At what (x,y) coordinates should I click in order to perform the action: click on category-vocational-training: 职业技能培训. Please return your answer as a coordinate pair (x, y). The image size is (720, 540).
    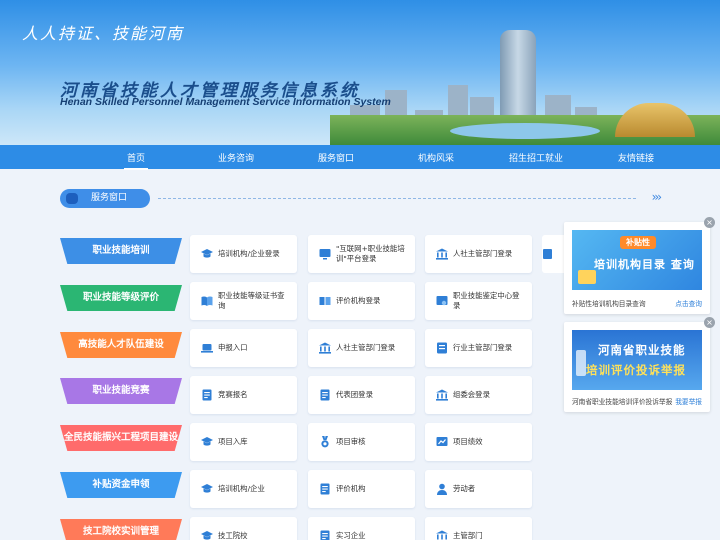
    Looking at the image, I should click on (121, 251).